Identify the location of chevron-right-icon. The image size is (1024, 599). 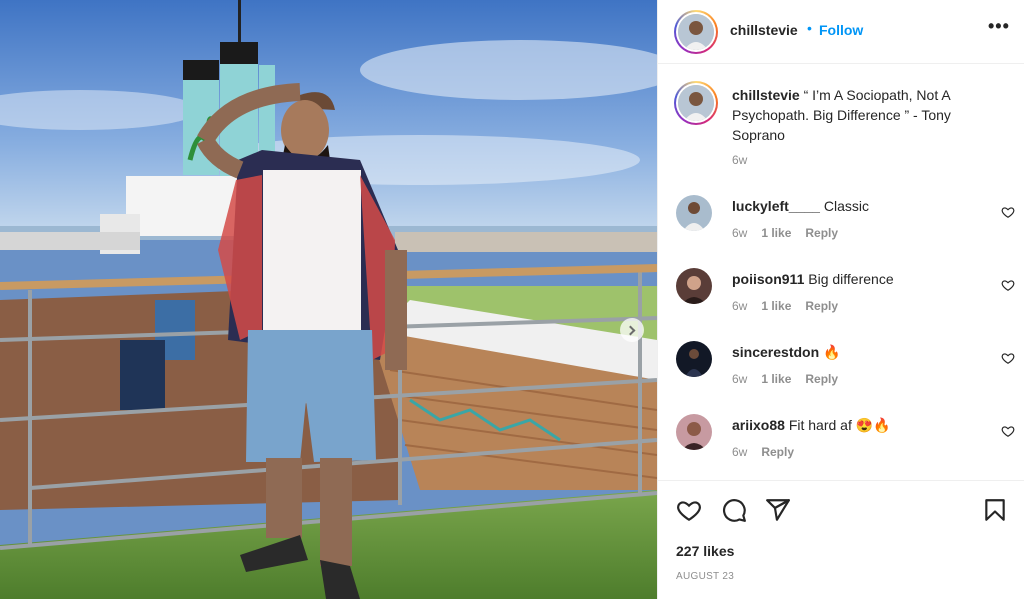
(630, 330).